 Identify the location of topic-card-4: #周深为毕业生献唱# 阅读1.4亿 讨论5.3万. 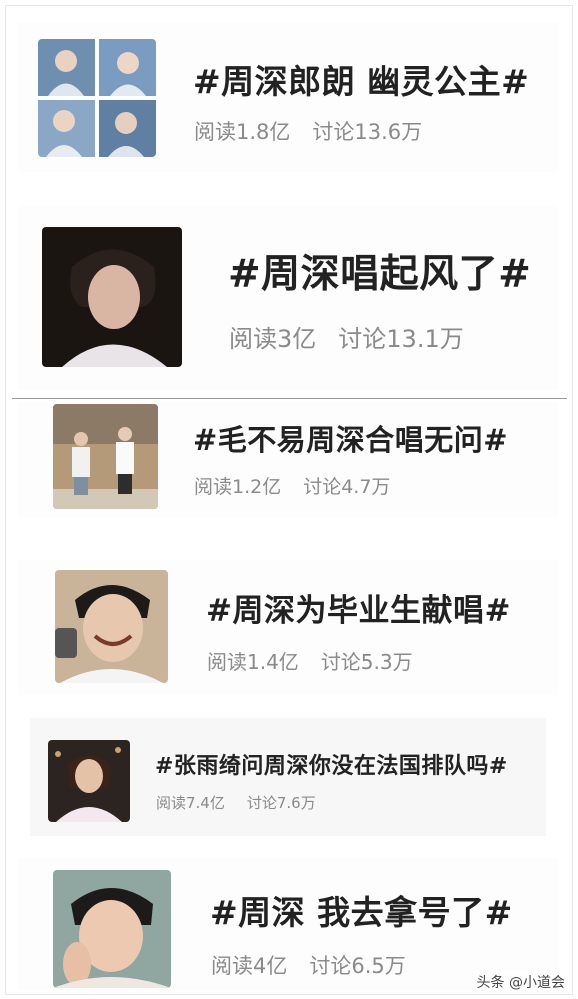
(288, 627).